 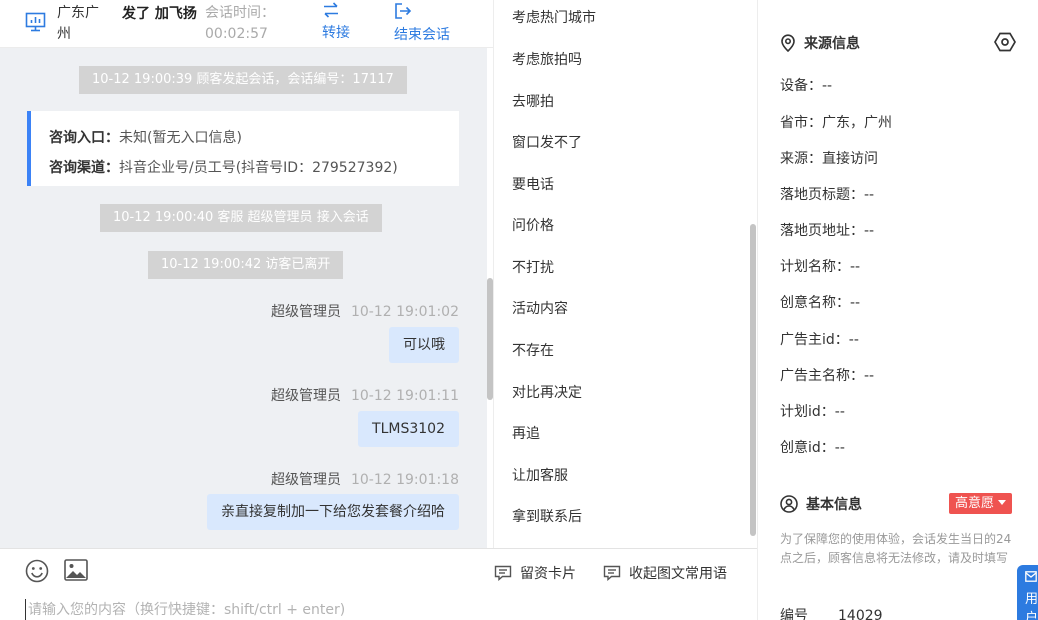 What do you see at coordinates (547, 142) in the screenshot?
I see `quick-reply-item: 窗口发不了` at bounding box center [547, 142].